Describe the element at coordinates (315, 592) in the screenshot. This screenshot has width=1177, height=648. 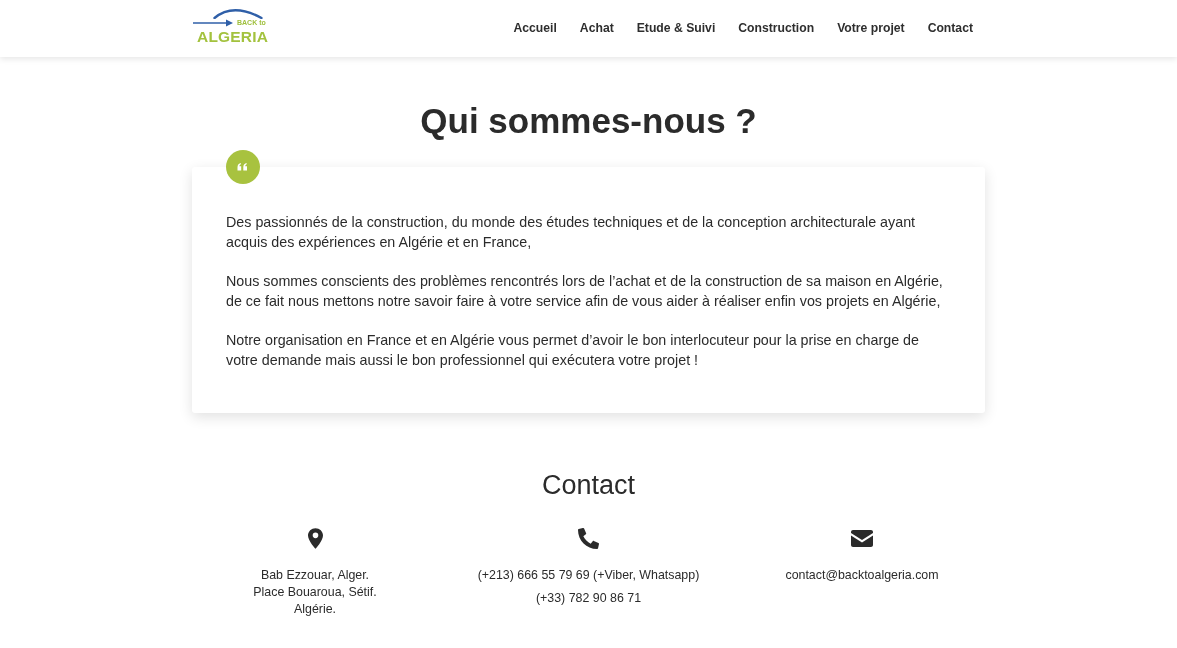
I see `address-line: Place Bouaroua, Sétif.` at that location.